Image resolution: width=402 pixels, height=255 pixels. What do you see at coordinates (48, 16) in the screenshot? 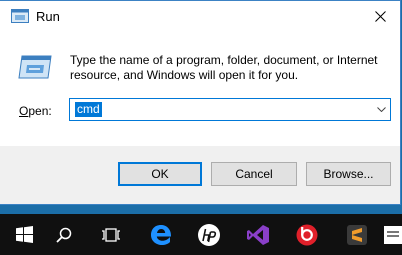
I see `window-title: Run` at bounding box center [48, 16].